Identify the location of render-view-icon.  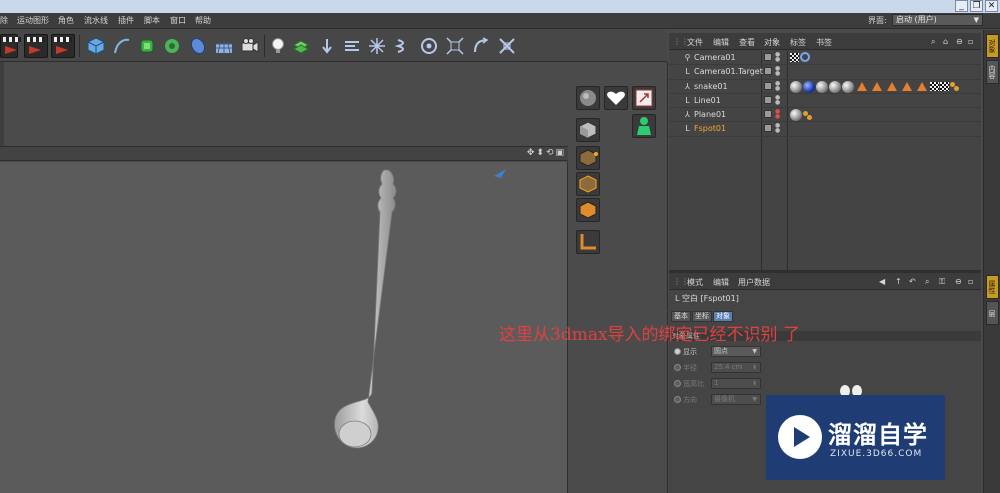
(10, 46).